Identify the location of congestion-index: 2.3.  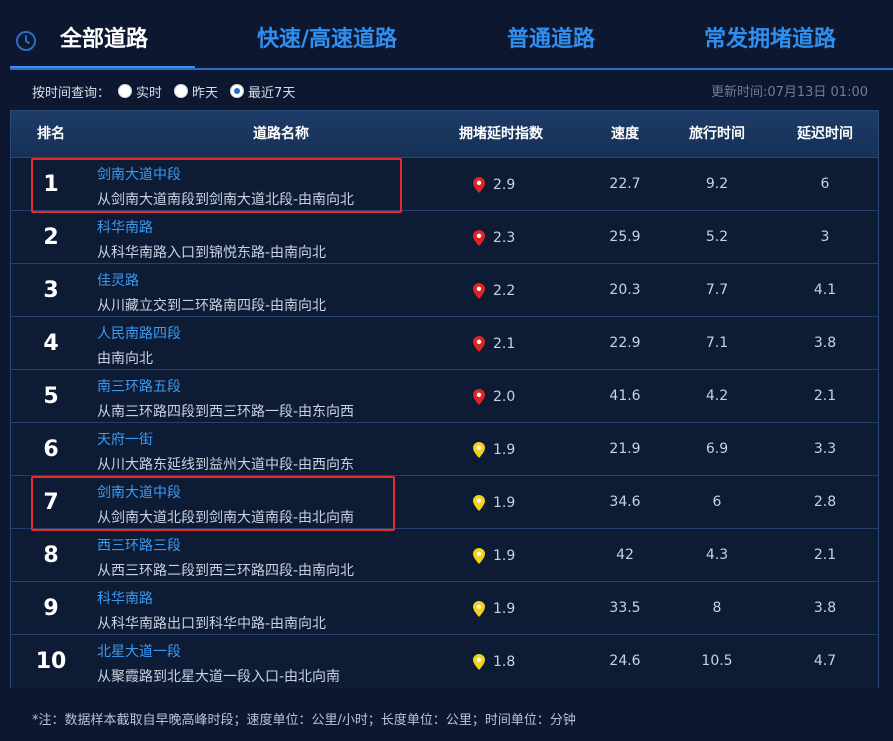
(494, 237).